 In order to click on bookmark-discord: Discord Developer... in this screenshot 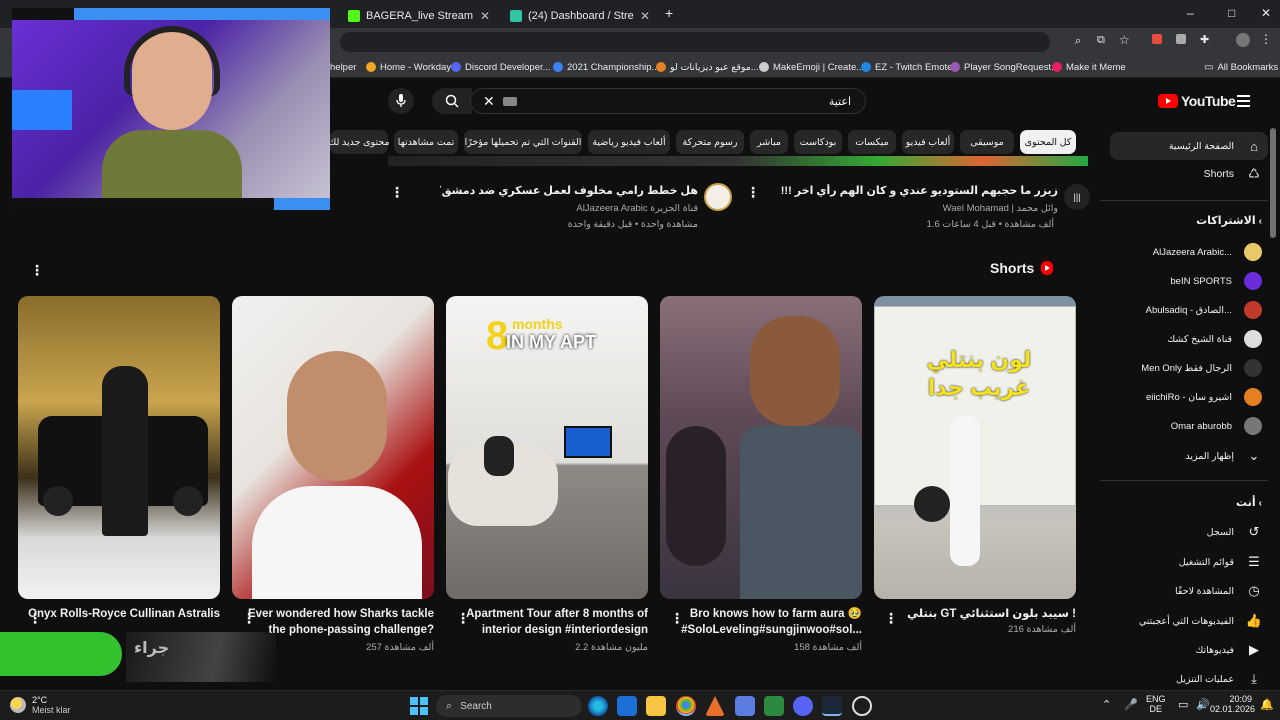, I will do `click(501, 67)`.